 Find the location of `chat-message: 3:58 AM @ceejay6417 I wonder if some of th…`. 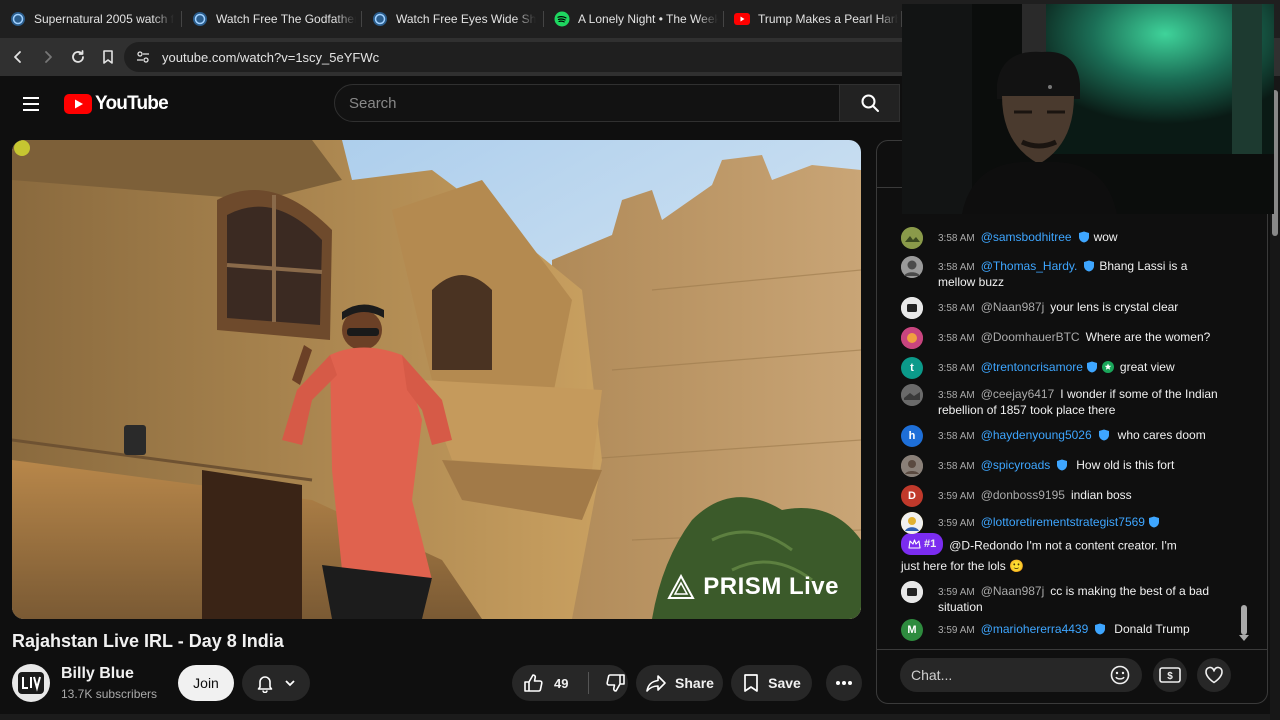

chat-message: 3:58 AM @ceejay6417 I wonder if some of th… is located at coordinates (1061, 401).